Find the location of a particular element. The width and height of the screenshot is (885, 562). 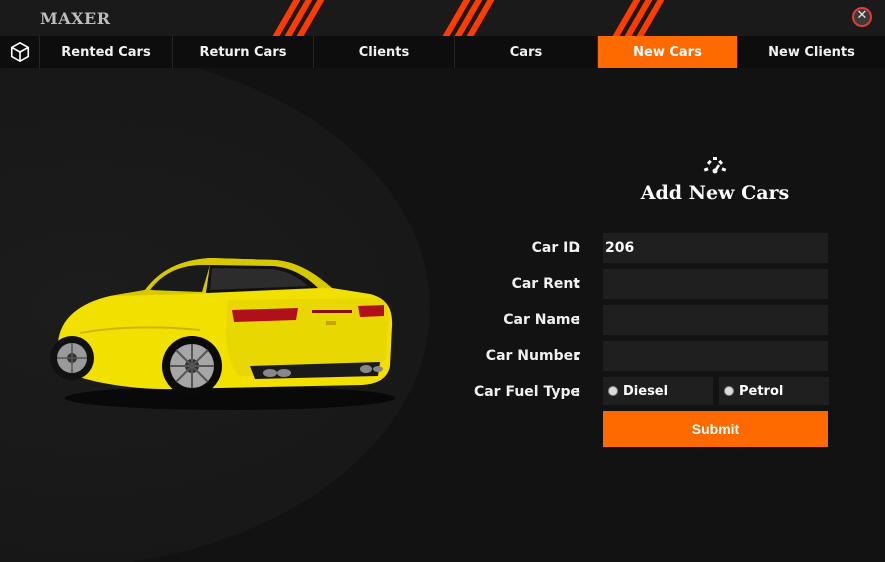

petrol-radio: Petrol is located at coordinates (774, 391).